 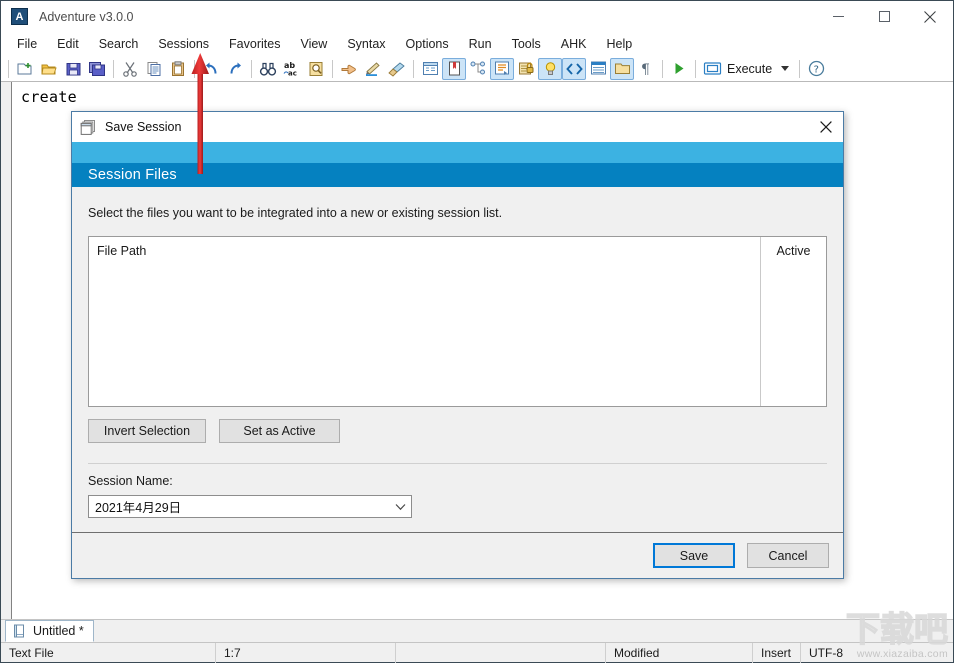 What do you see at coordinates (306, 652) in the screenshot?
I see `status-caret-position: 1:7` at bounding box center [306, 652].